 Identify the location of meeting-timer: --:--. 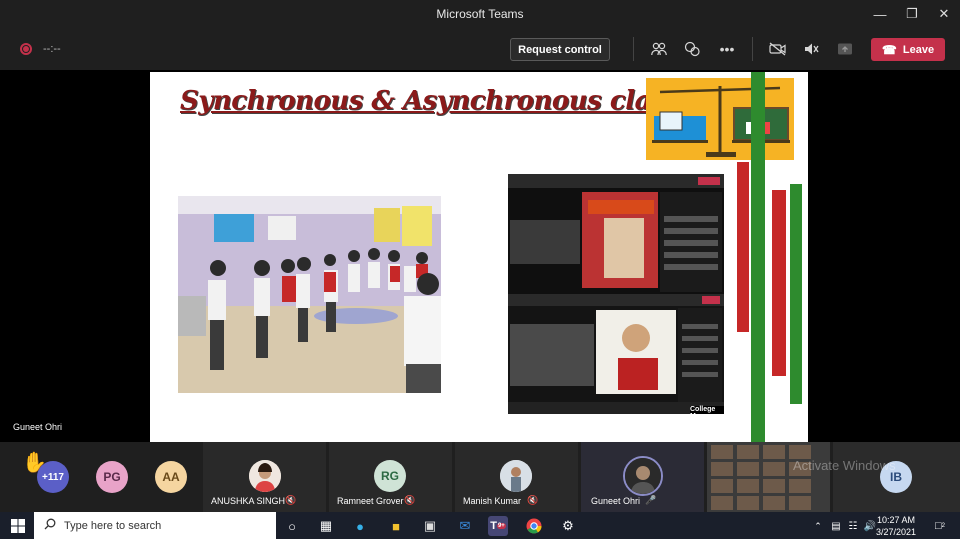
(52, 49).